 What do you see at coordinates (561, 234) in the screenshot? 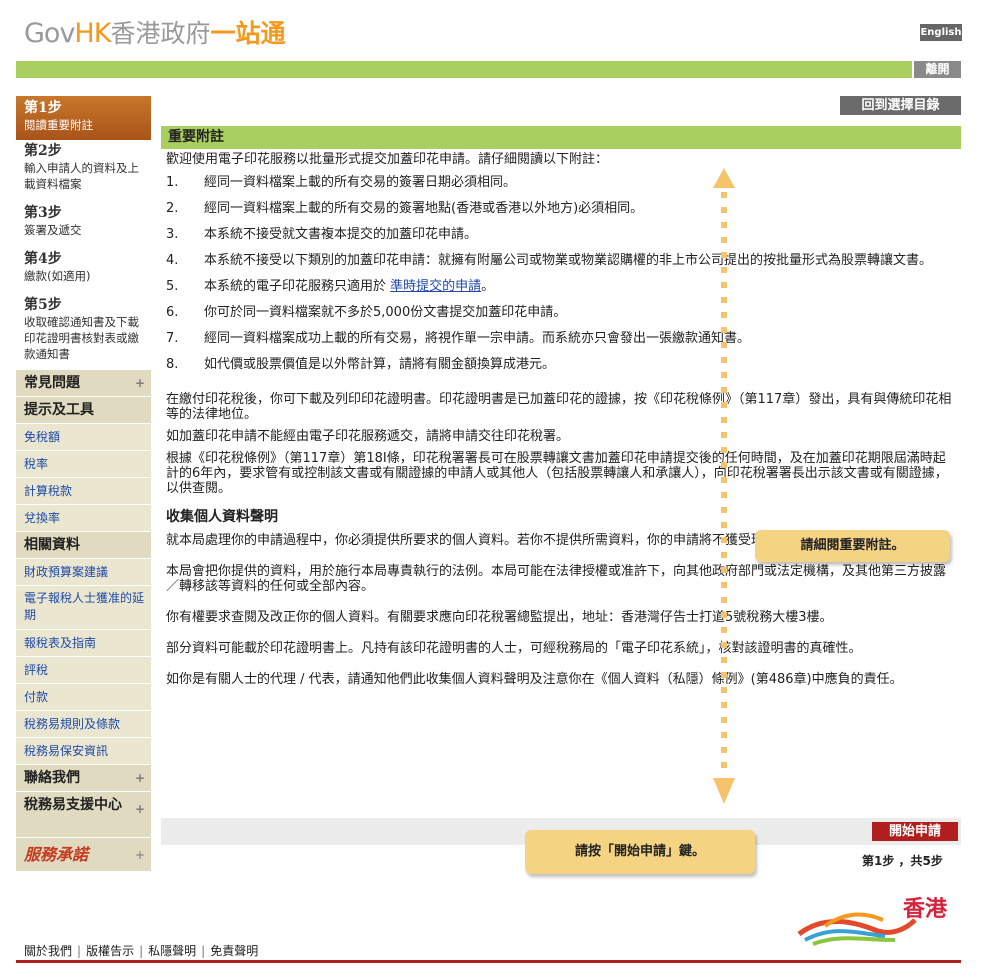
I see `note-item: 3. 本系統不接受就文書複本提交的加蓋印花申請。` at bounding box center [561, 234].